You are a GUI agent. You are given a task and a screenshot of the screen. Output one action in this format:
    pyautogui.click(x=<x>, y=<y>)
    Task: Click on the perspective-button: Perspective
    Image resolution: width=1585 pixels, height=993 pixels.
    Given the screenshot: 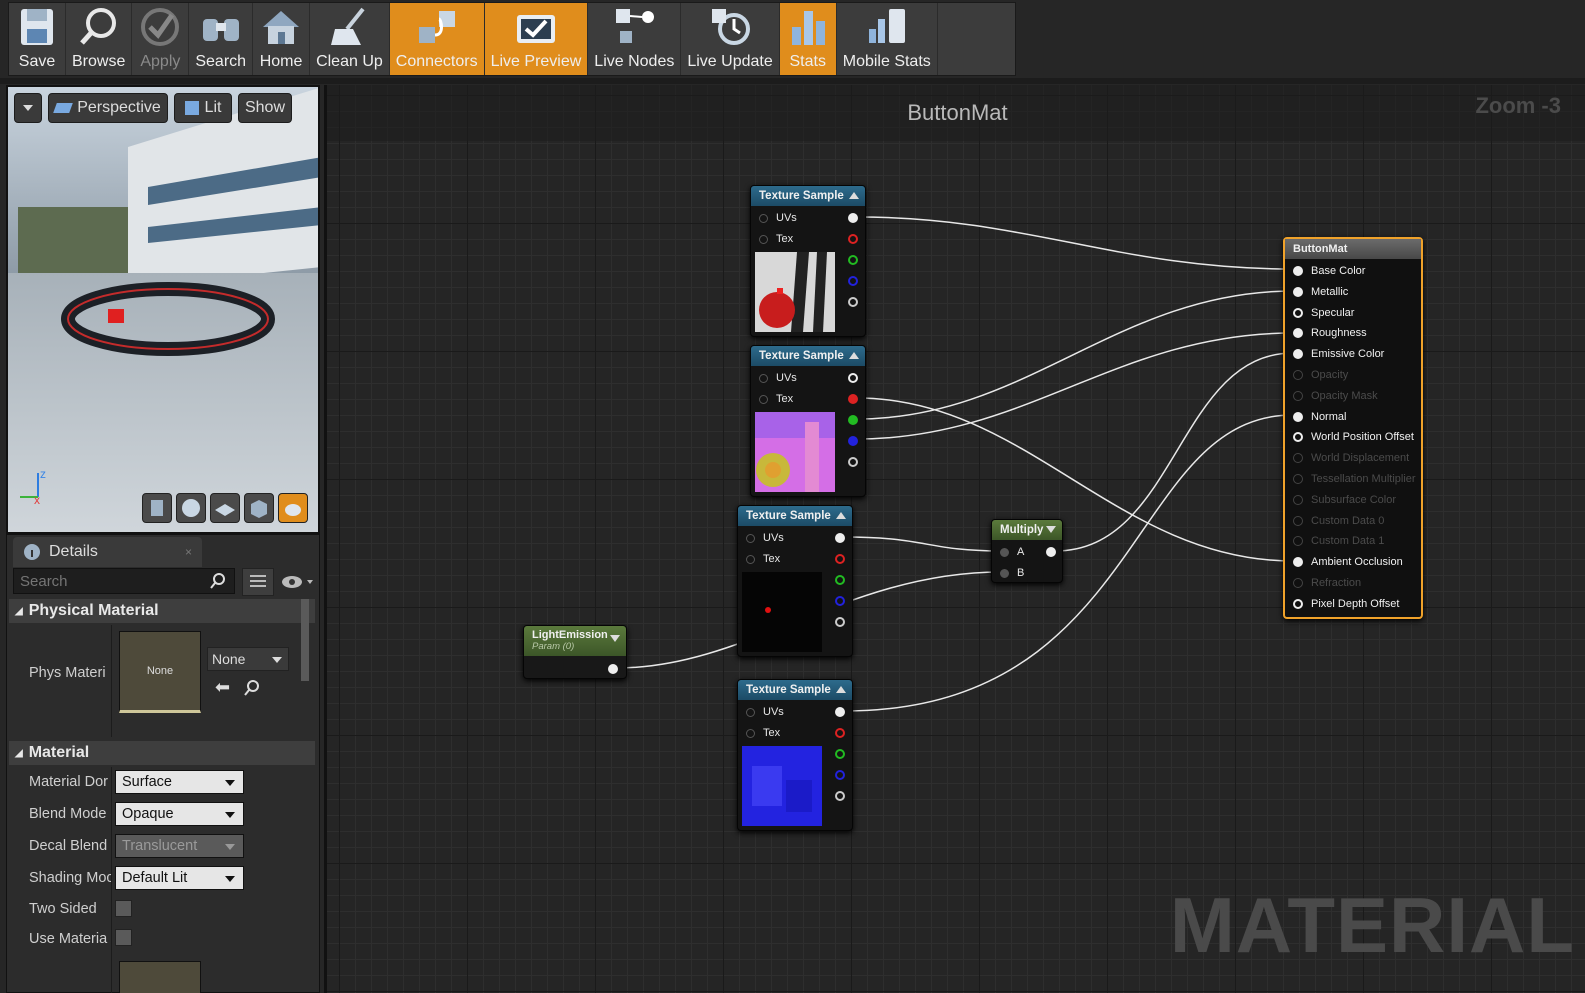 What is the action you would take?
    pyautogui.click(x=108, y=108)
    